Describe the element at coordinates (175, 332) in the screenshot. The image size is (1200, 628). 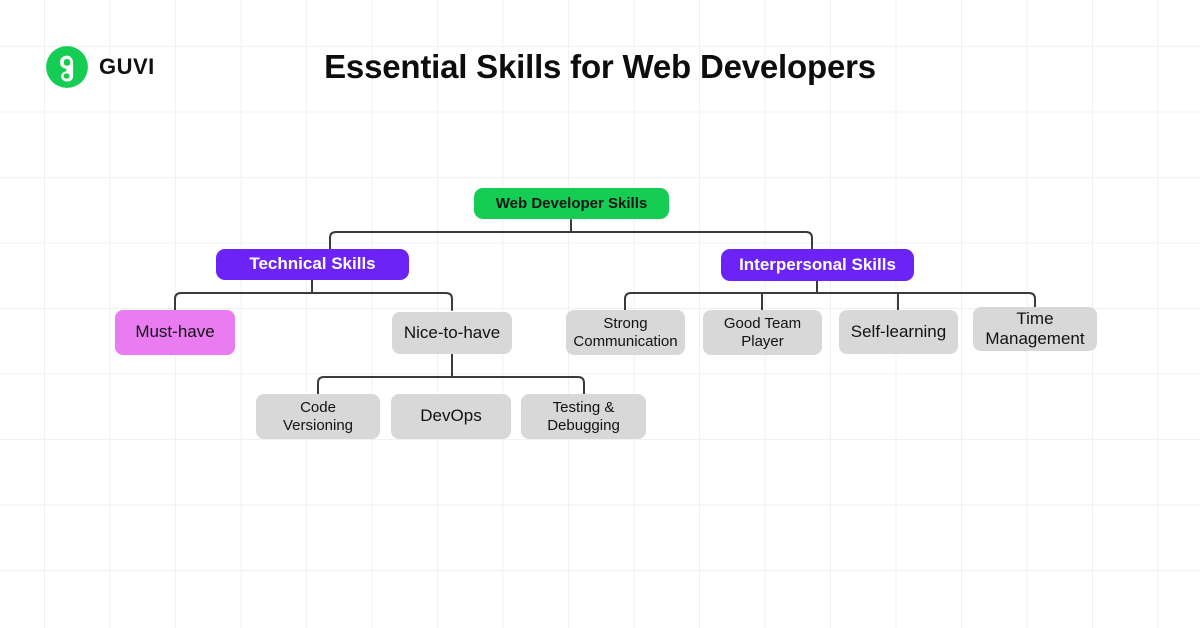
I see `node-must-have: Must-have` at that location.